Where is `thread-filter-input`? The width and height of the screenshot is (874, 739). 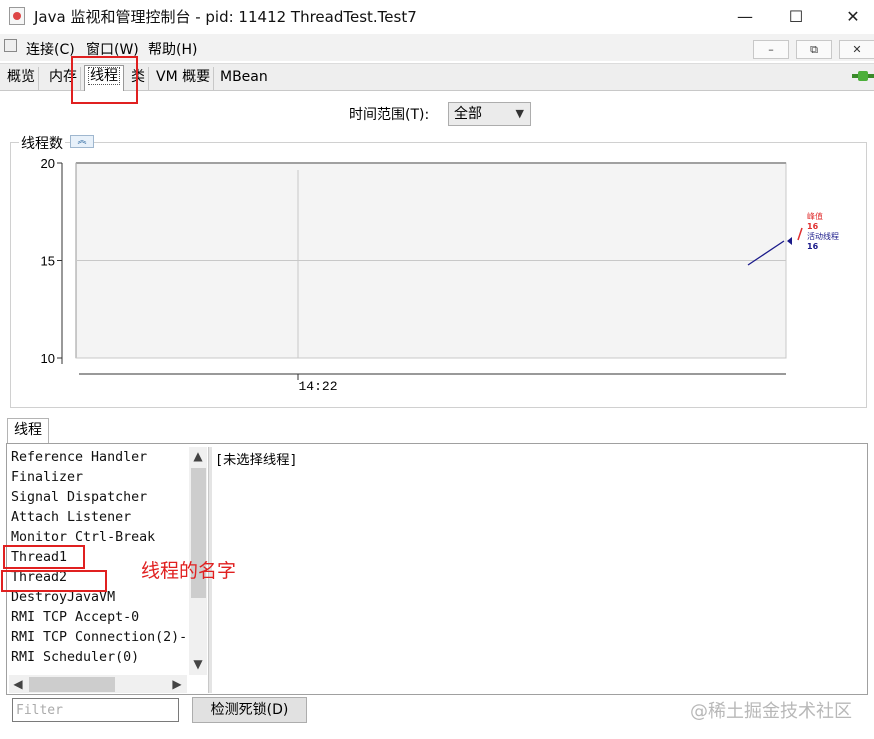 thread-filter-input is located at coordinates (95, 710).